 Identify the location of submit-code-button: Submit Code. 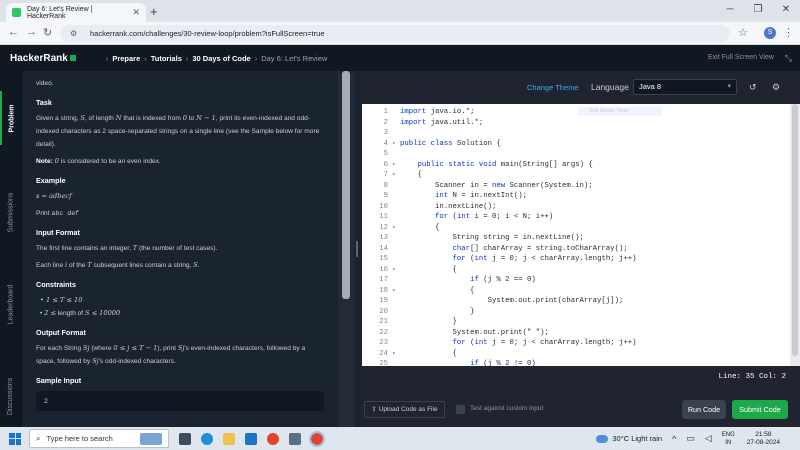
(760, 409).